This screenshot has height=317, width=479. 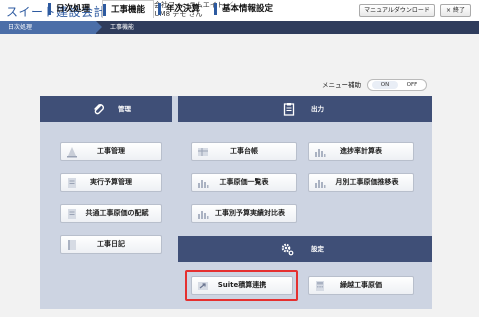 I want to click on tab-label: 工事機能, so click(x=128, y=10).